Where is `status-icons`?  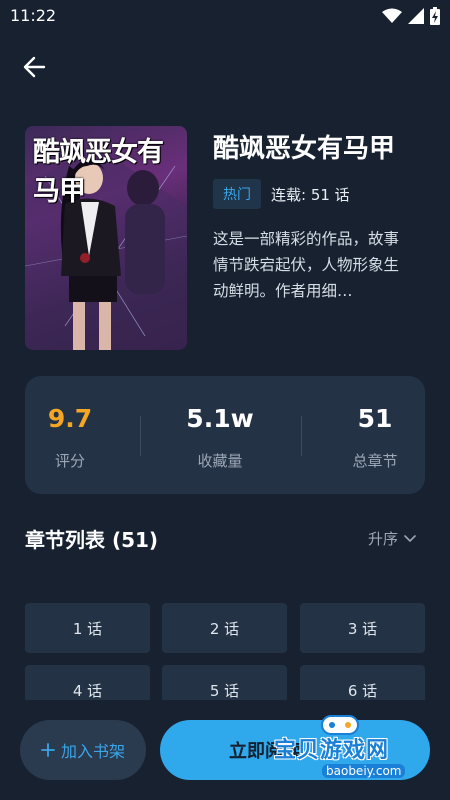
status-icons is located at coordinates (411, 16).